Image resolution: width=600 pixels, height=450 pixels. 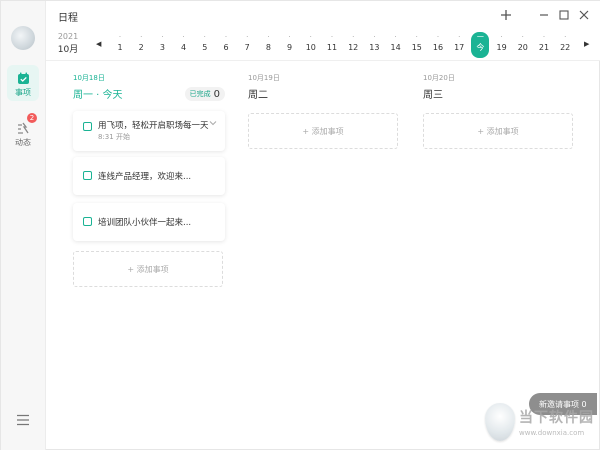 What do you see at coordinates (23, 128) in the screenshot?
I see `activity-icon` at bounding box center [23, 128].